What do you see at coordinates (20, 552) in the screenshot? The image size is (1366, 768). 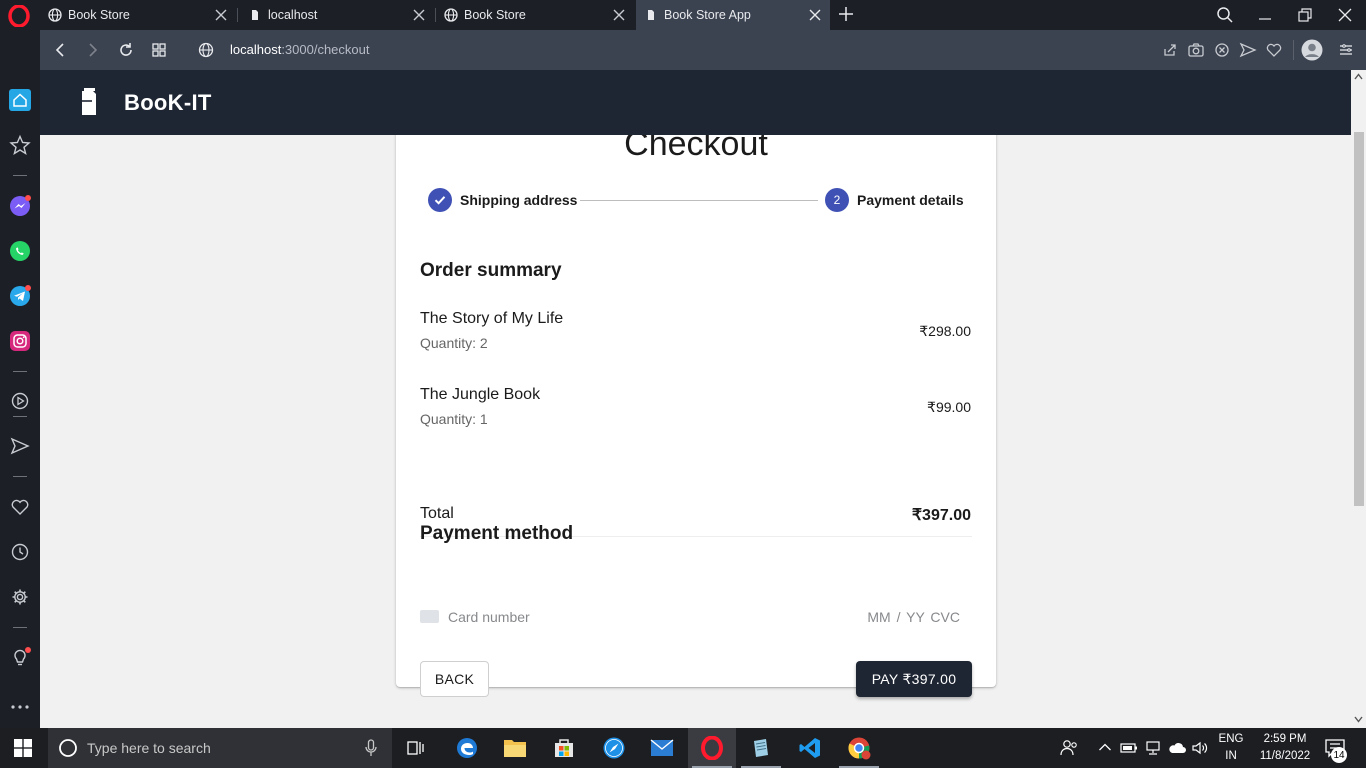 I see `history-clock-icon` at bounding box center [20, 552].